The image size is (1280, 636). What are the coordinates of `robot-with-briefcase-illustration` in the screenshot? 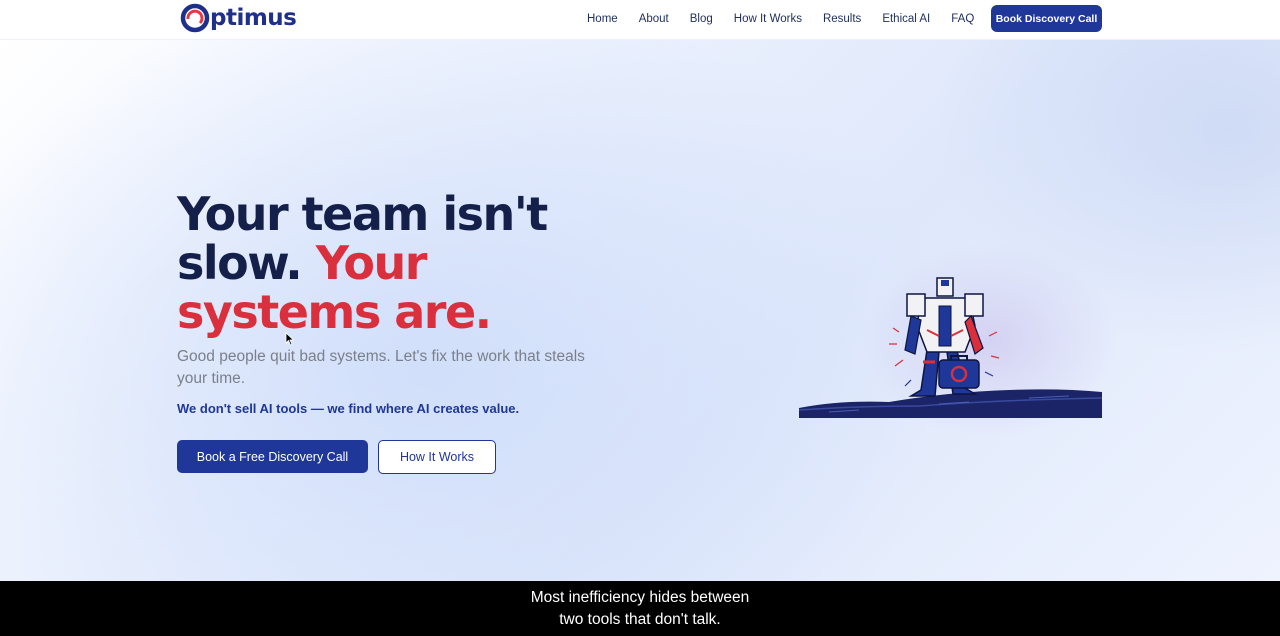 It's located at (950, 347).